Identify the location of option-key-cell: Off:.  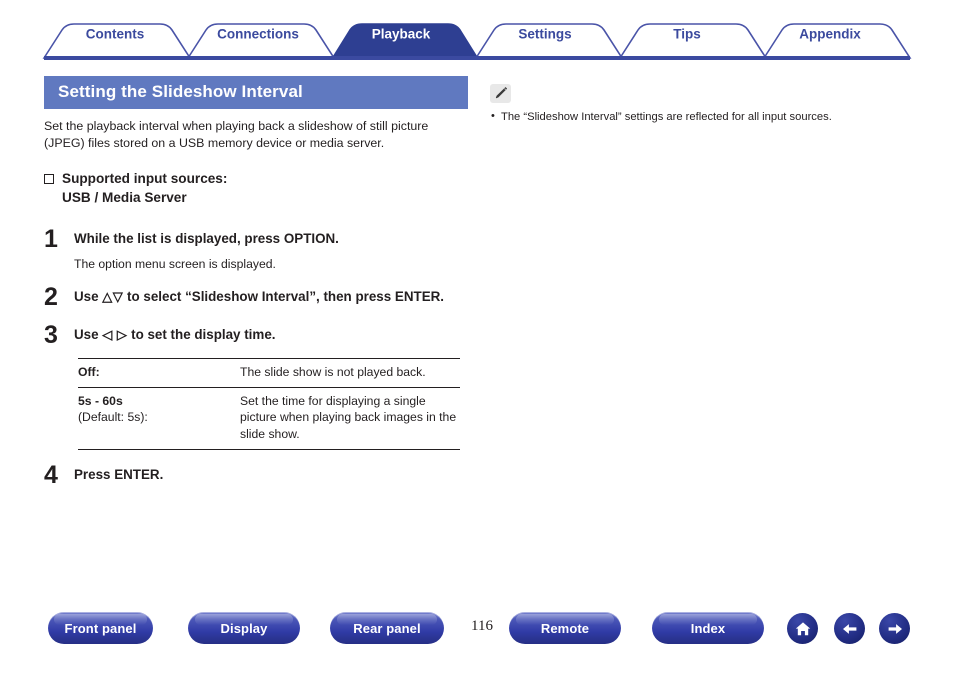
(157, 372).